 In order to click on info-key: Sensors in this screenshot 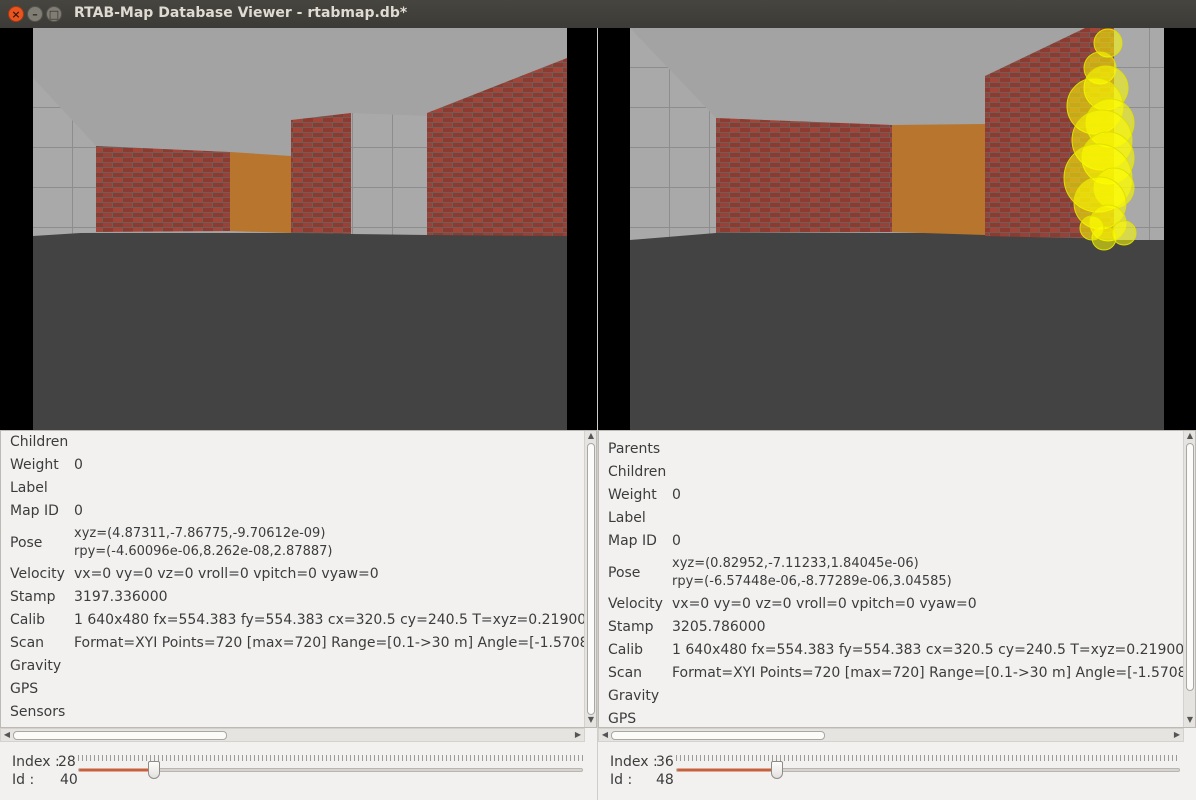, I will do `click(38, 712)`.